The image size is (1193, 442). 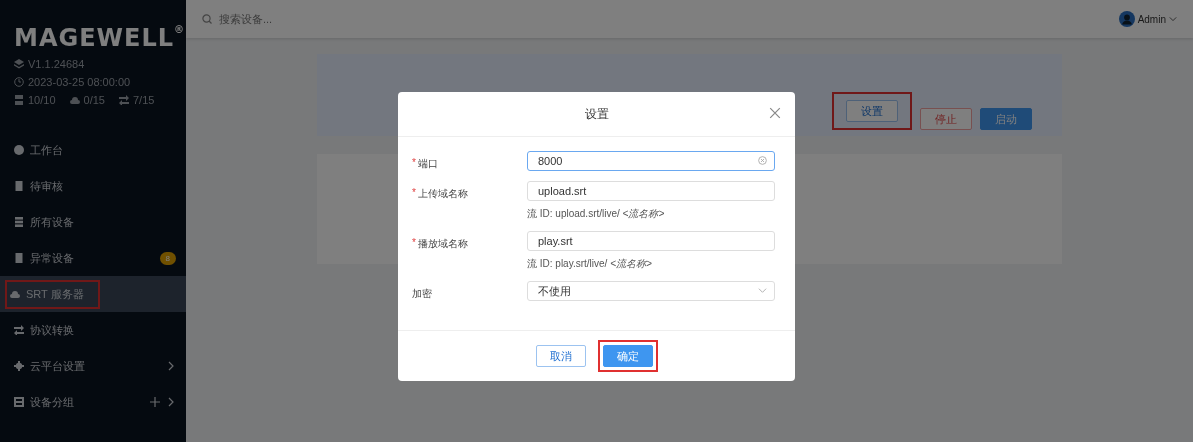 I want to click on sidebar-label: 异常设备, so click(x=52, y=258).